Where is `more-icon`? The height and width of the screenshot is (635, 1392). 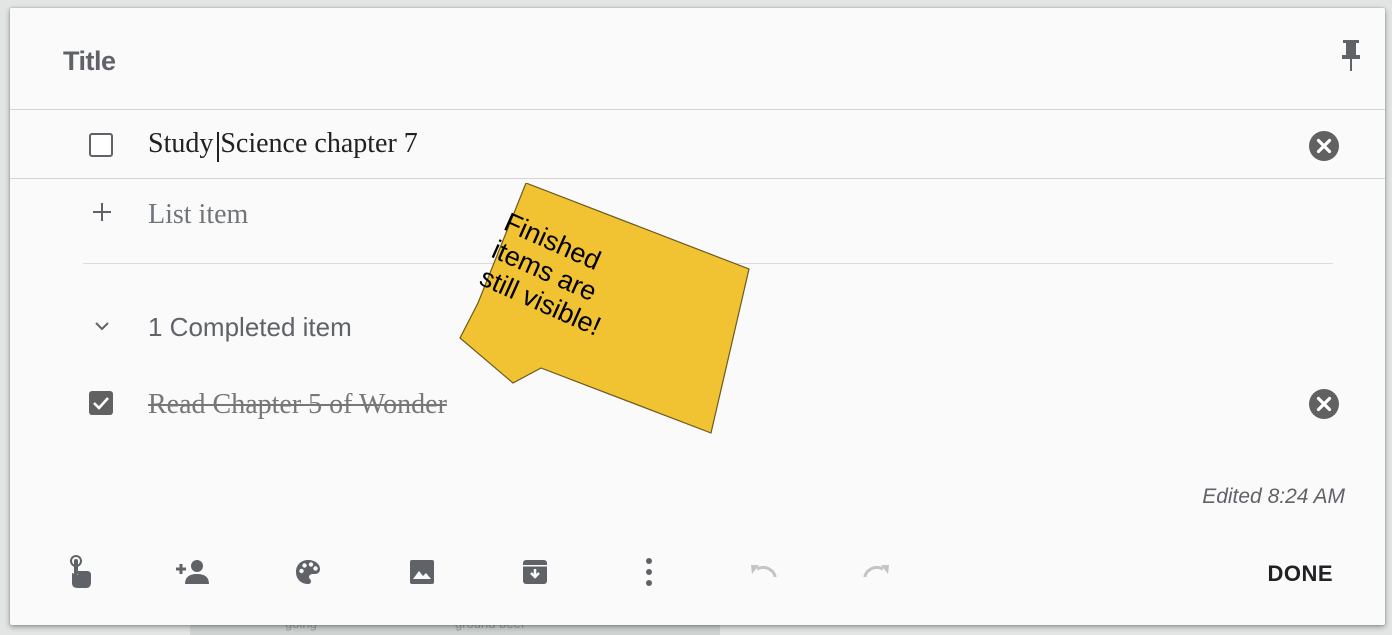
more-icon is located at coordinates (649, 572).